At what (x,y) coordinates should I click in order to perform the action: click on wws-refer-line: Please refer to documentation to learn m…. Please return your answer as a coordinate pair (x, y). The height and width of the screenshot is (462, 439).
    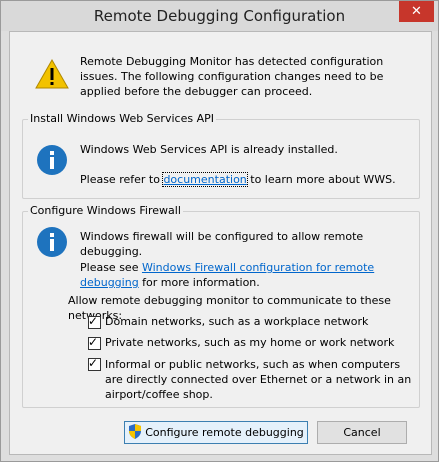
    Looking at the image, I should click on (238, 179).